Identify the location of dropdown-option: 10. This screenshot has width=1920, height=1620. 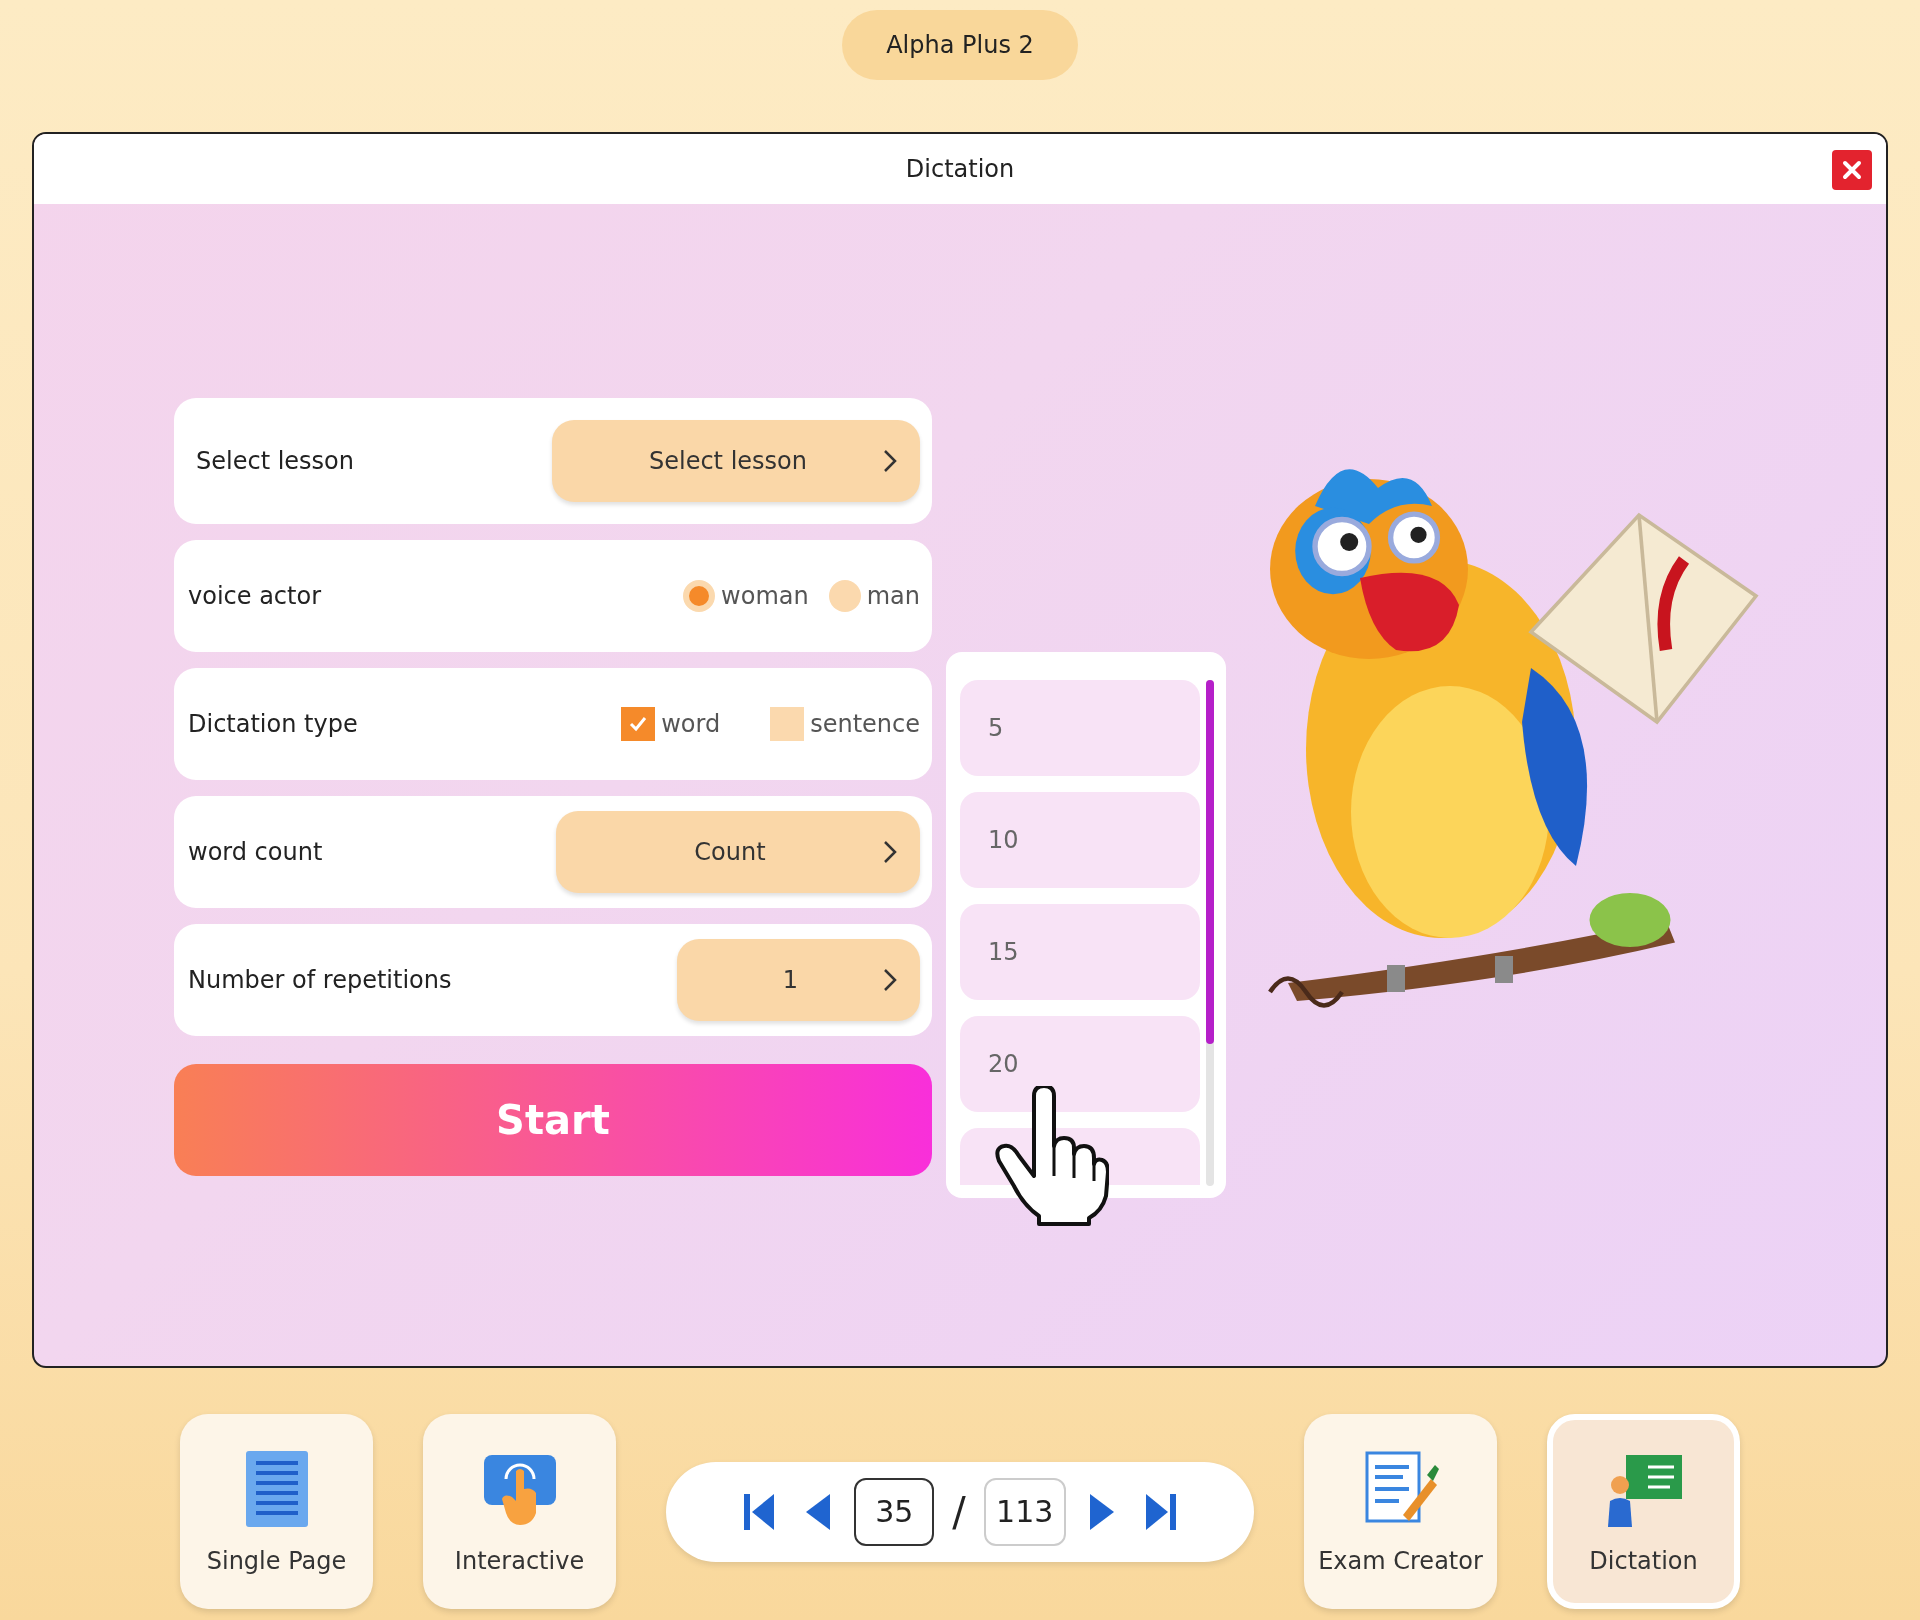
(1080, 840).